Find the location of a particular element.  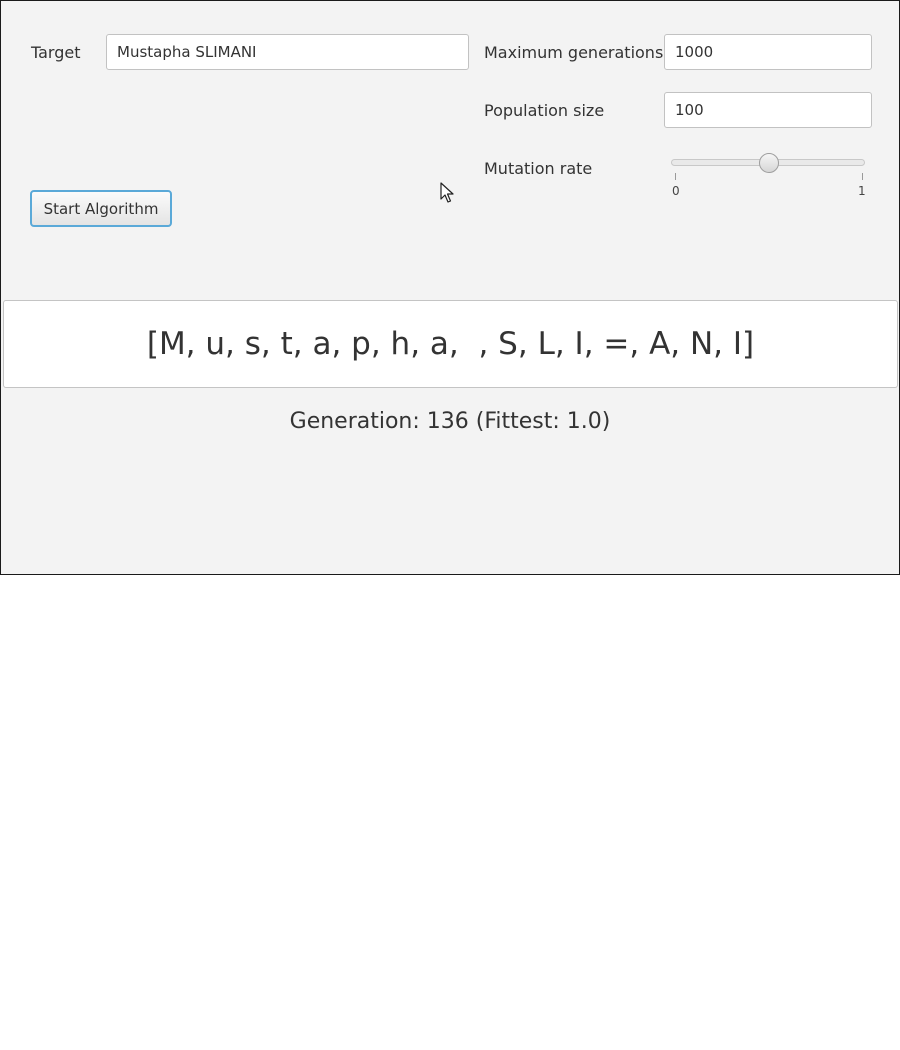

start-algorithm-button: Start Algorithm is located at coordinates (101, 208).